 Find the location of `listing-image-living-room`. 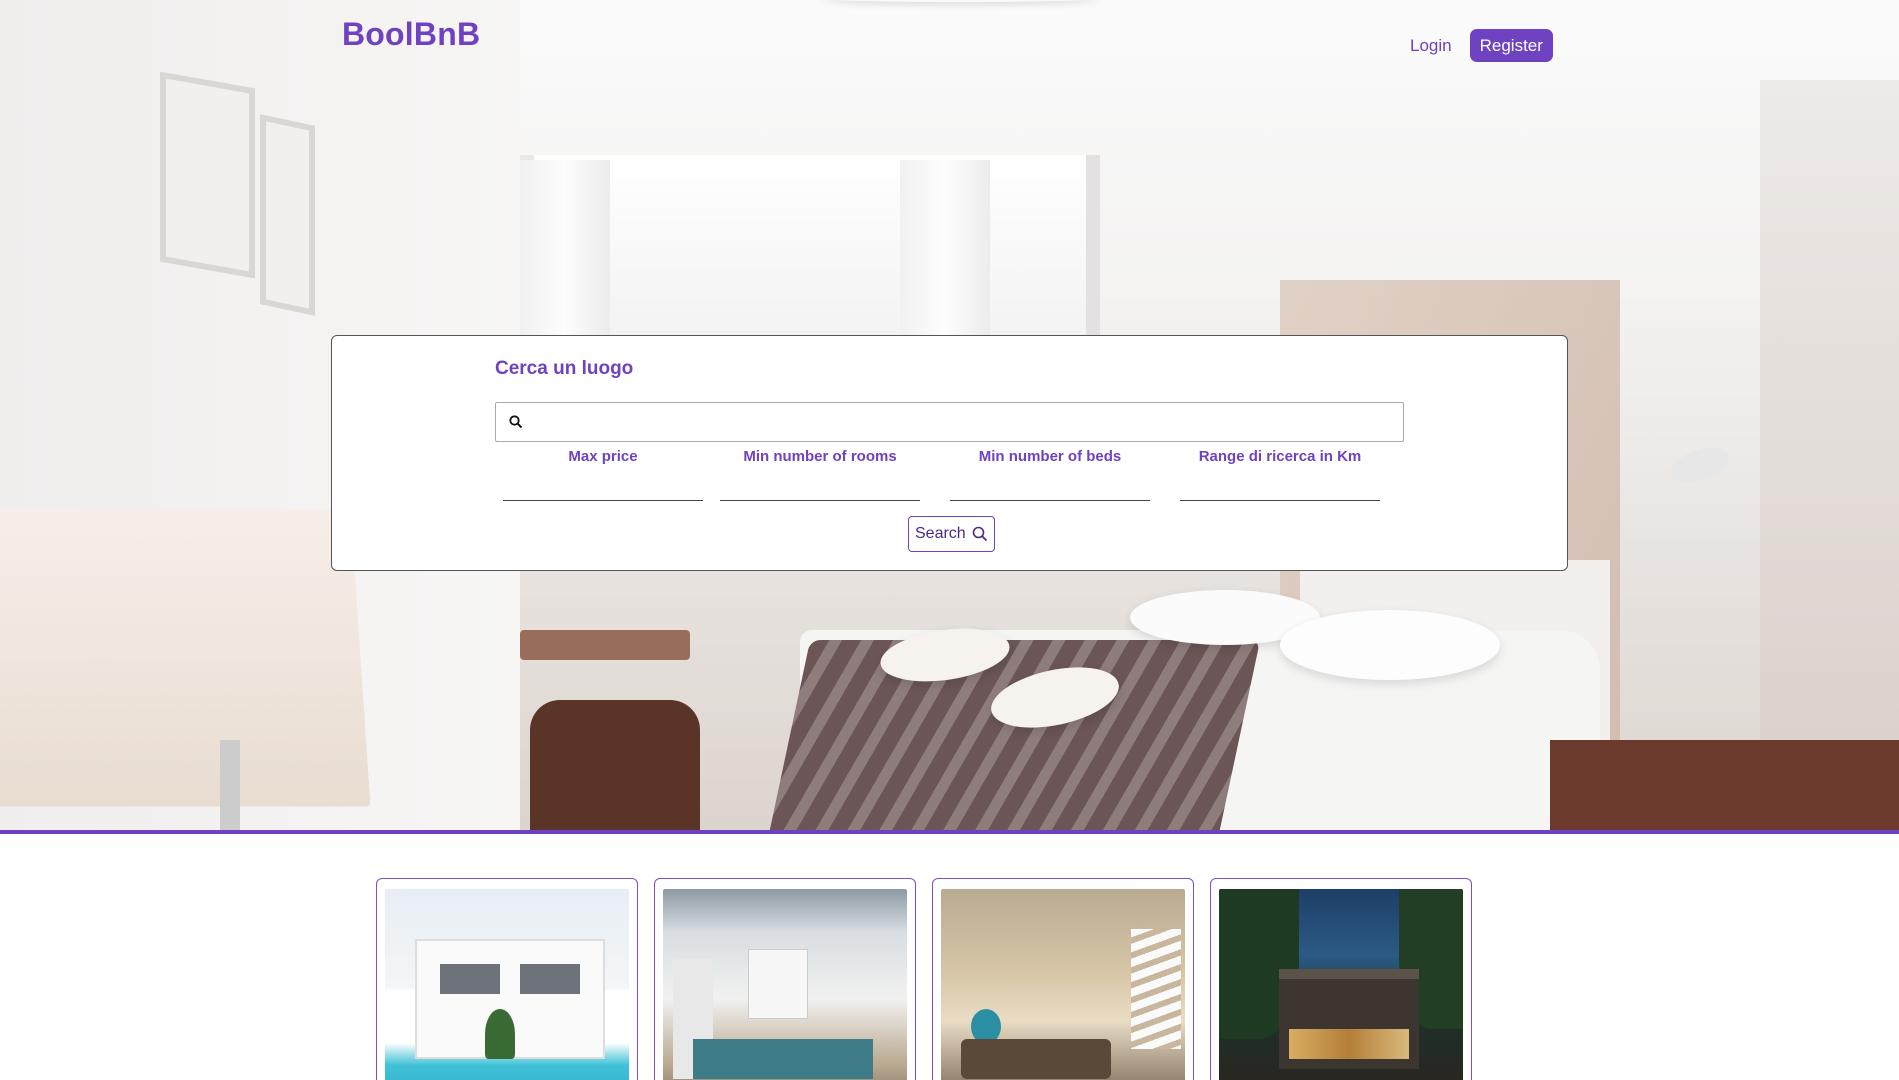

listing-image-living-room is located at coordinates (1063, 984).